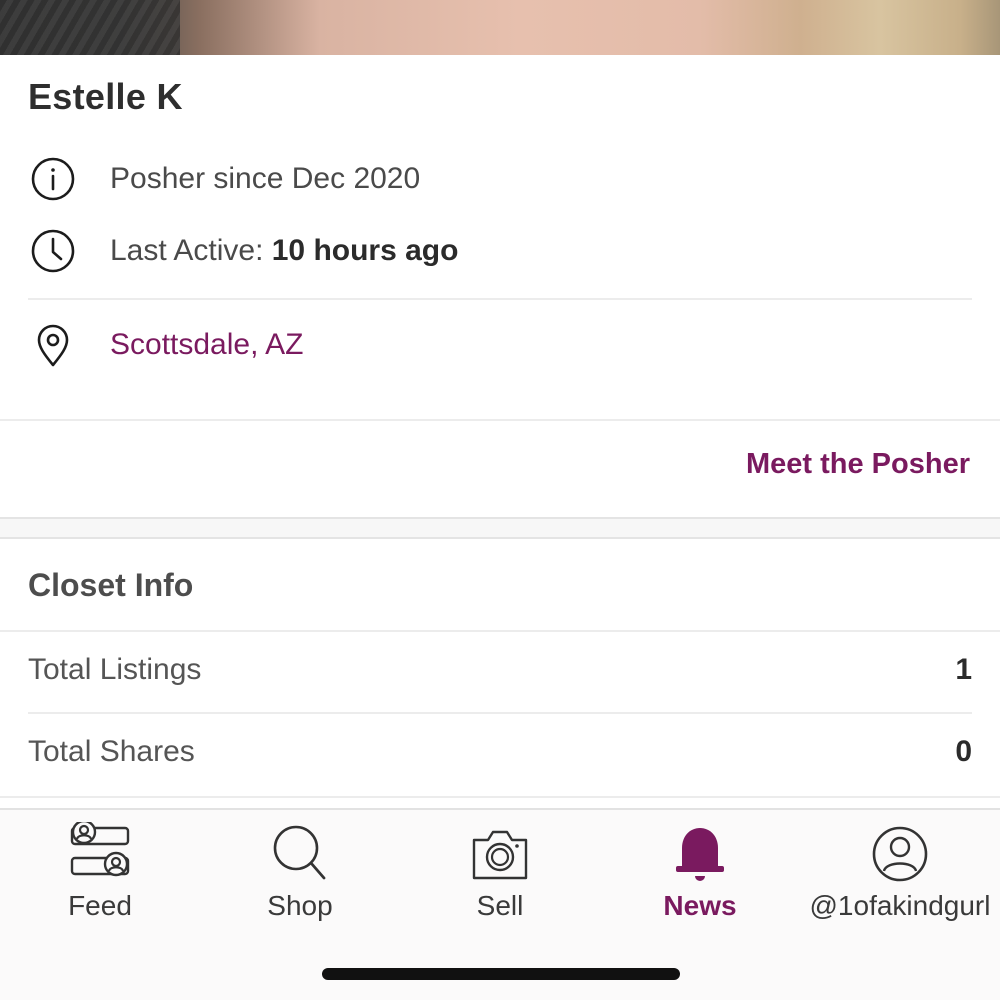  What do you see at coordinates (500, 752) in the screenshot?
I see `stat-total-shares: Total Shares 0` at bounding box center [500, 752].